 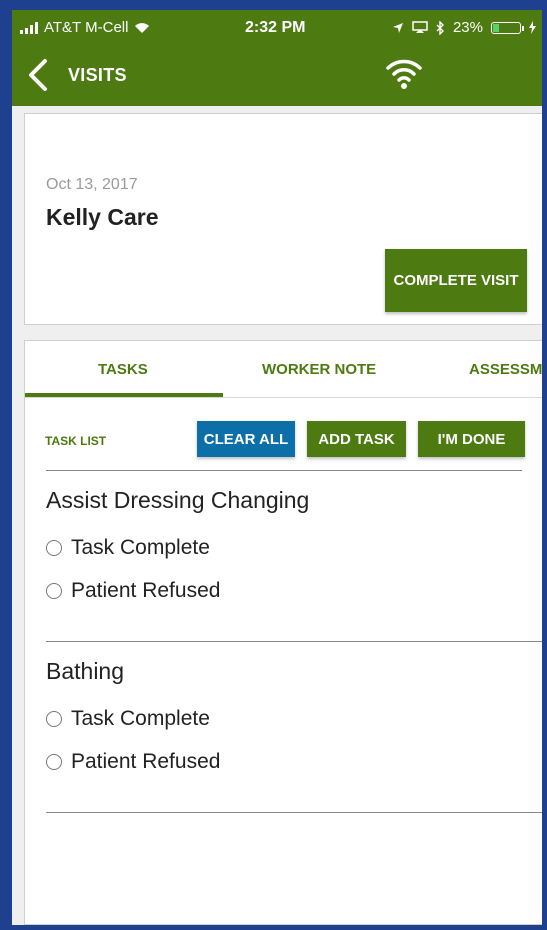 I want to click on airplay-icon, so click(x=420, y=27).